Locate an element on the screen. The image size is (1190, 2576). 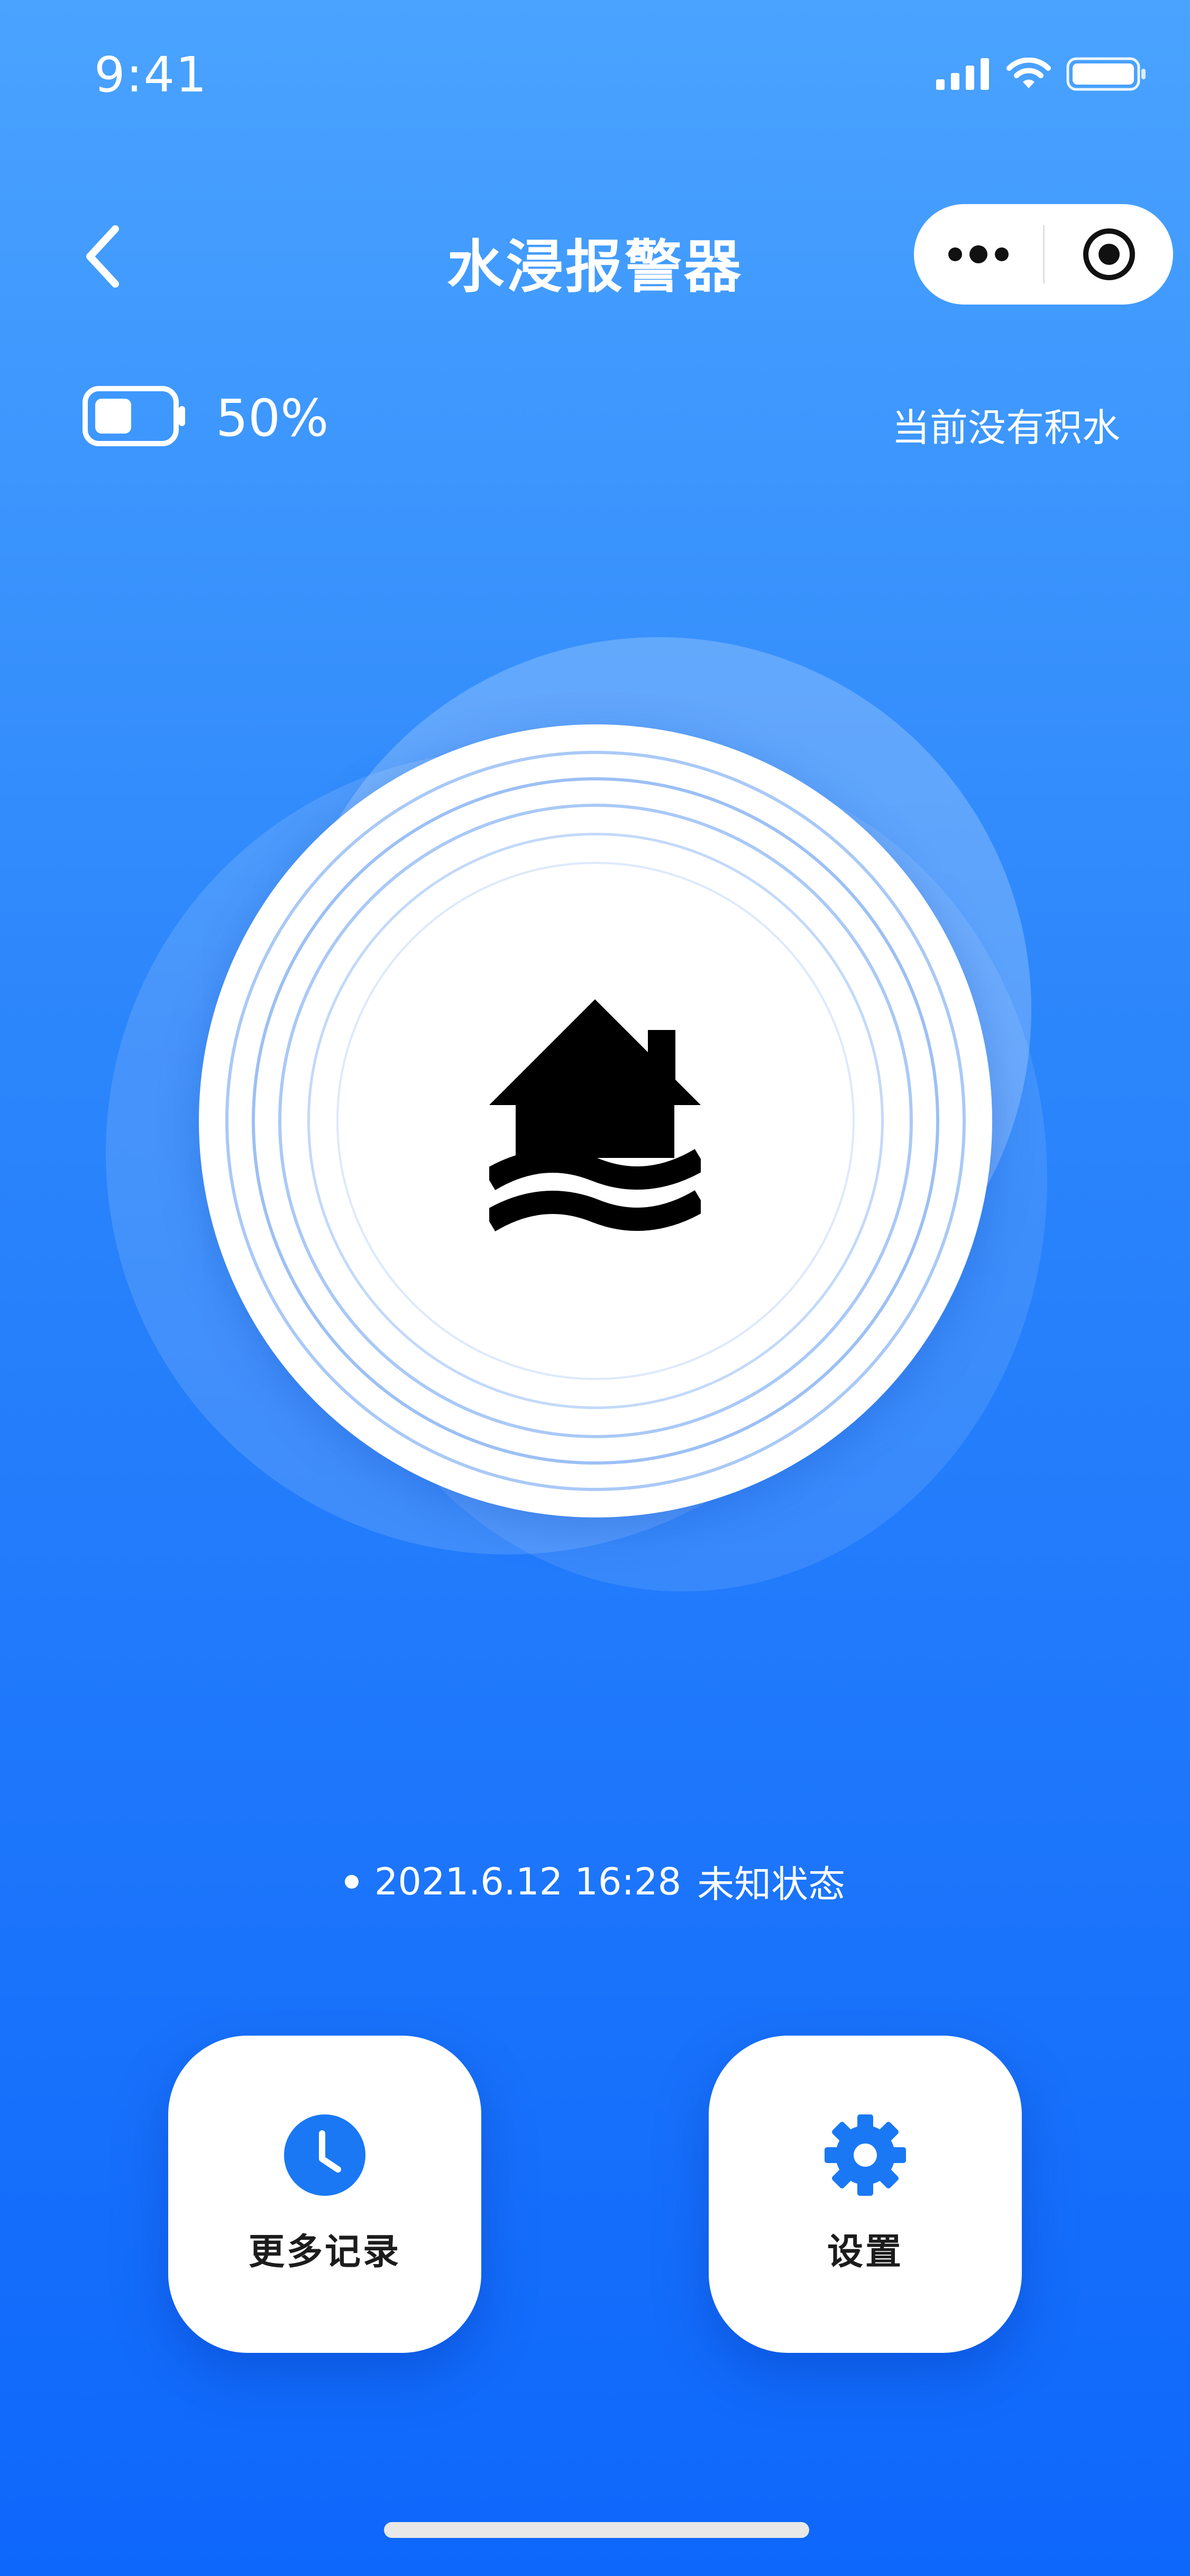
battery-percent: 50% is located at coordinates (272, 418).